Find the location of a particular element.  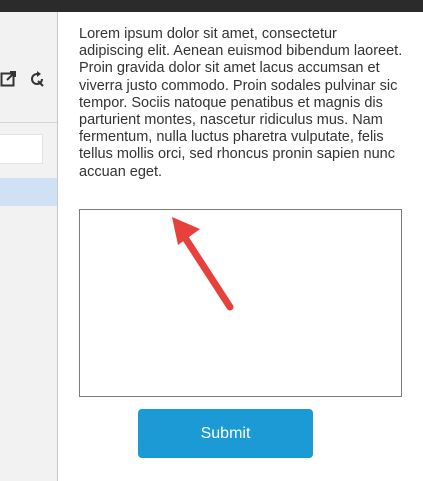

left-panel is located at coordinates (29, 246).